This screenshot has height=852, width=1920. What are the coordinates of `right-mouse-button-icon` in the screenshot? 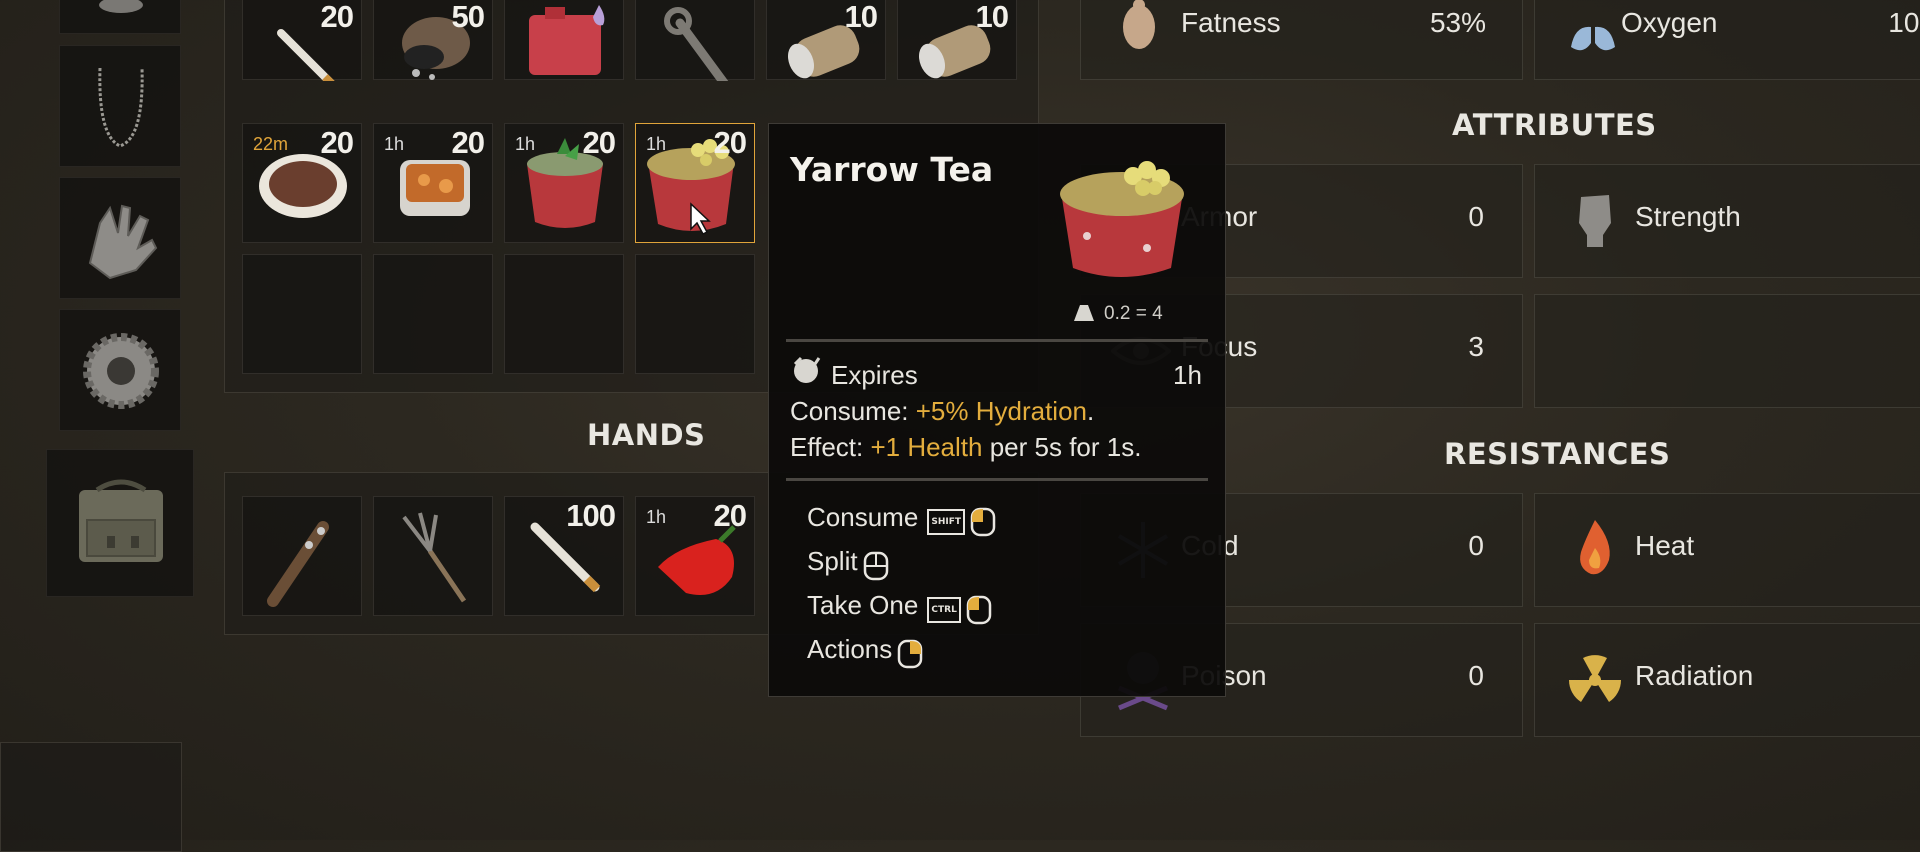 It's located at (910, 653).